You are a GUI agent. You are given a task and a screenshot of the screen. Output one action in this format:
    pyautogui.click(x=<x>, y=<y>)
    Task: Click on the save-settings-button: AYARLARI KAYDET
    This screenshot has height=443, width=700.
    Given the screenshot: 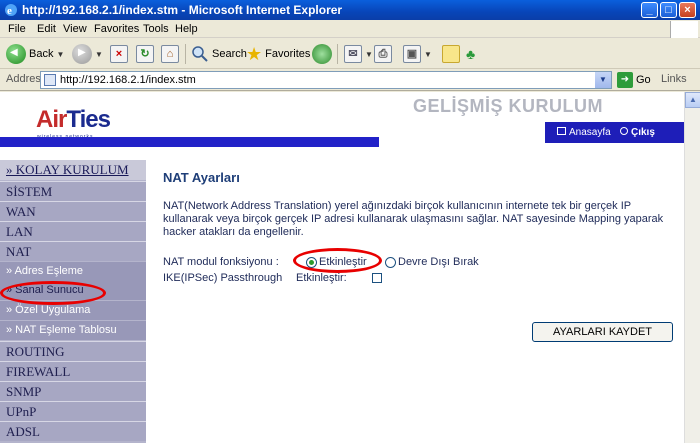 What is the action you would take?
    pyautogui.click(x=602, y=332)
    